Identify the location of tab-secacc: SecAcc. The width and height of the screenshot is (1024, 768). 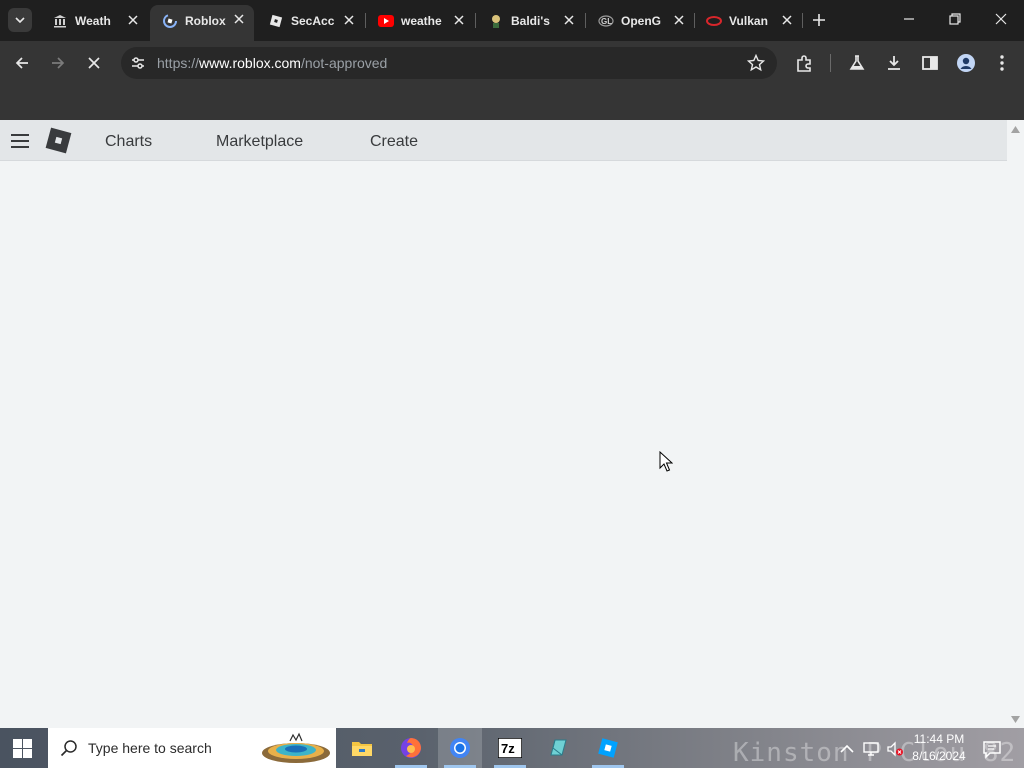
(310, 20).